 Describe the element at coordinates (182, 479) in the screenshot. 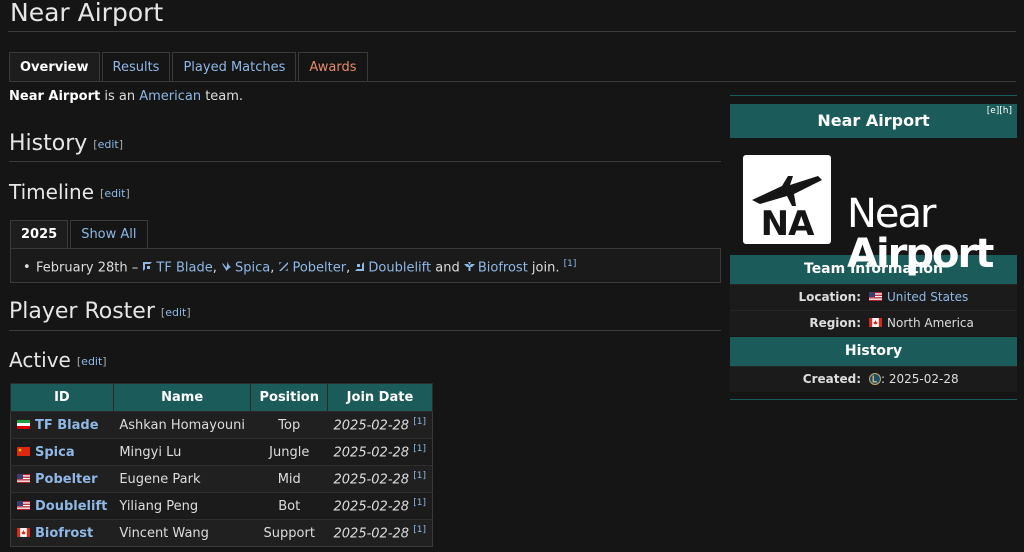

I see `player-name: Eugene Park` at that location.